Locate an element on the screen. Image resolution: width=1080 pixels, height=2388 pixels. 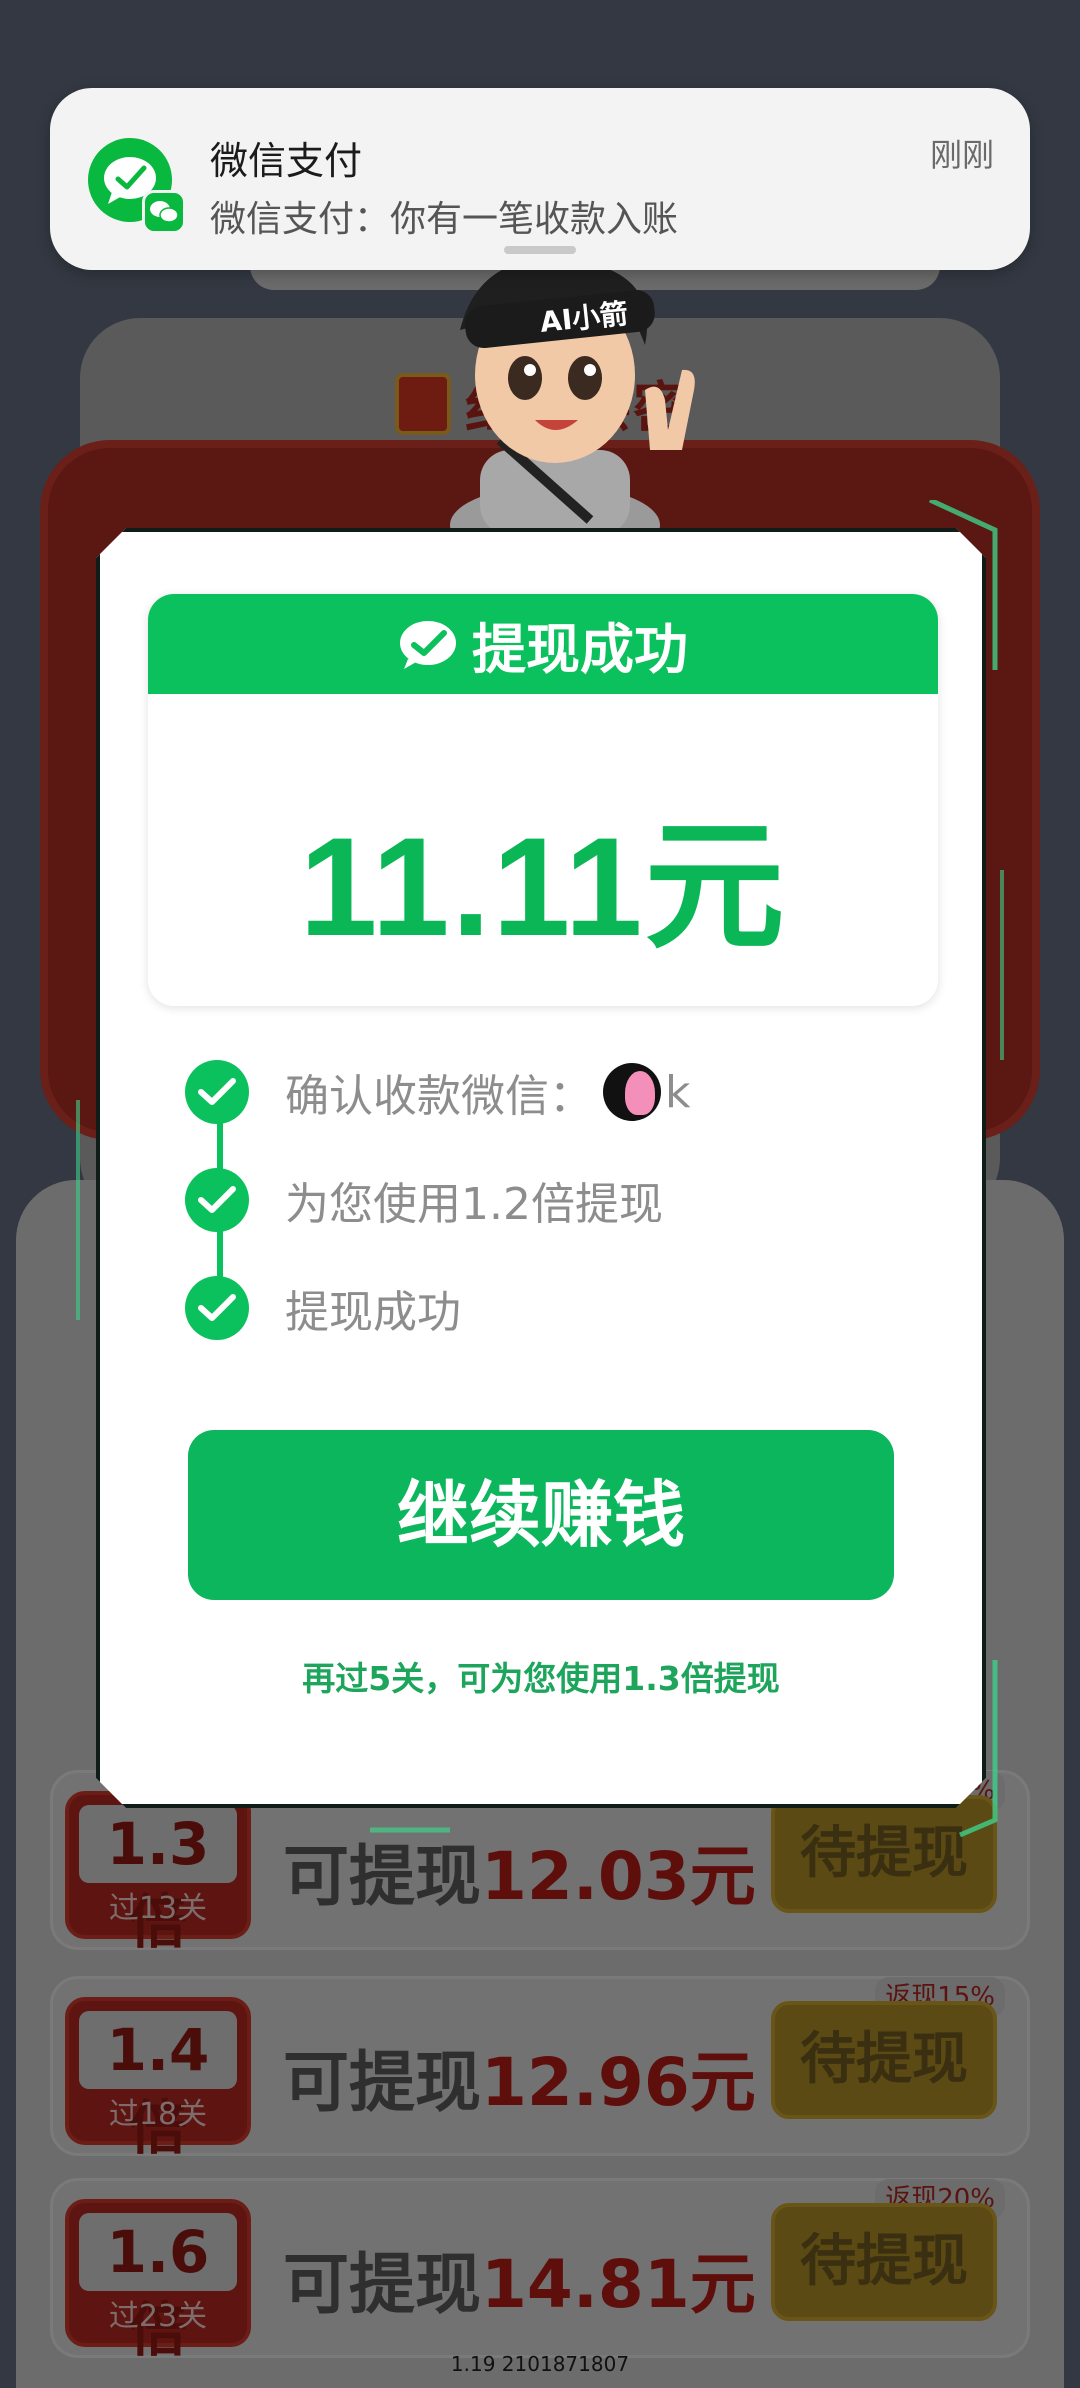
withdraw-amount: 可提现12.96元 is located at coordinates (519, 2077).